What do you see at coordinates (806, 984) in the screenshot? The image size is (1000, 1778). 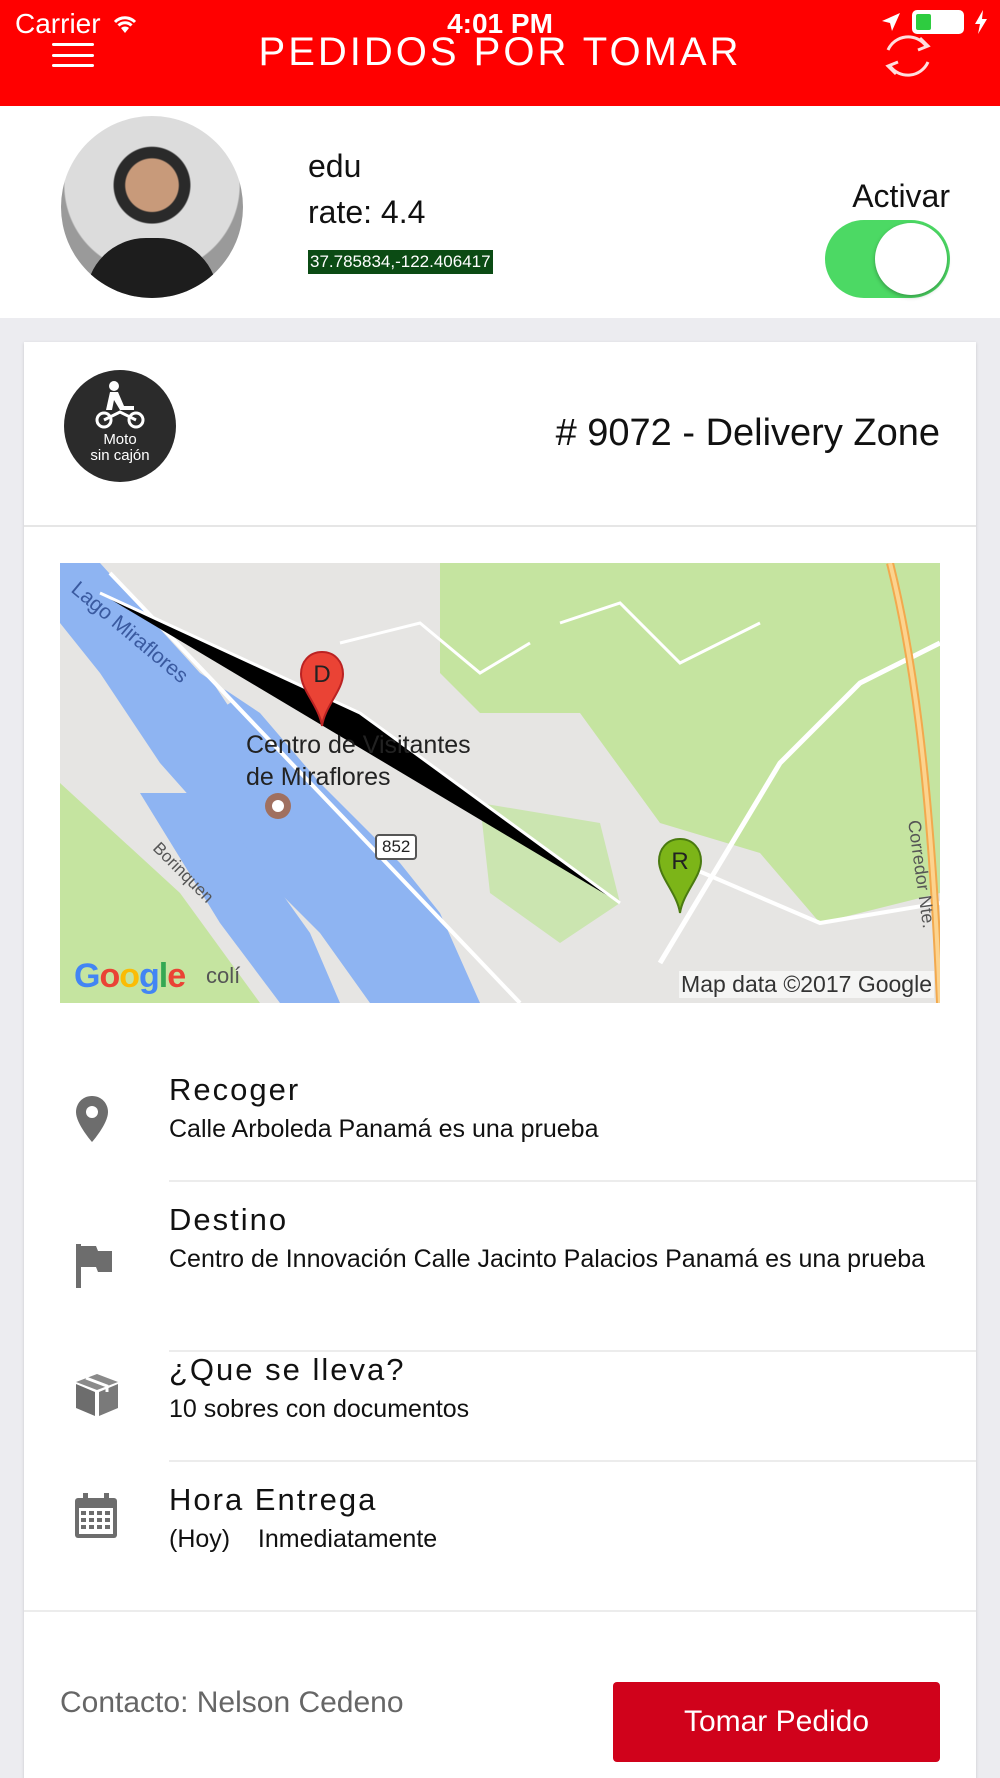 I see `map-credit: Map data ©2017 Google` at bounding box center [806, 984].